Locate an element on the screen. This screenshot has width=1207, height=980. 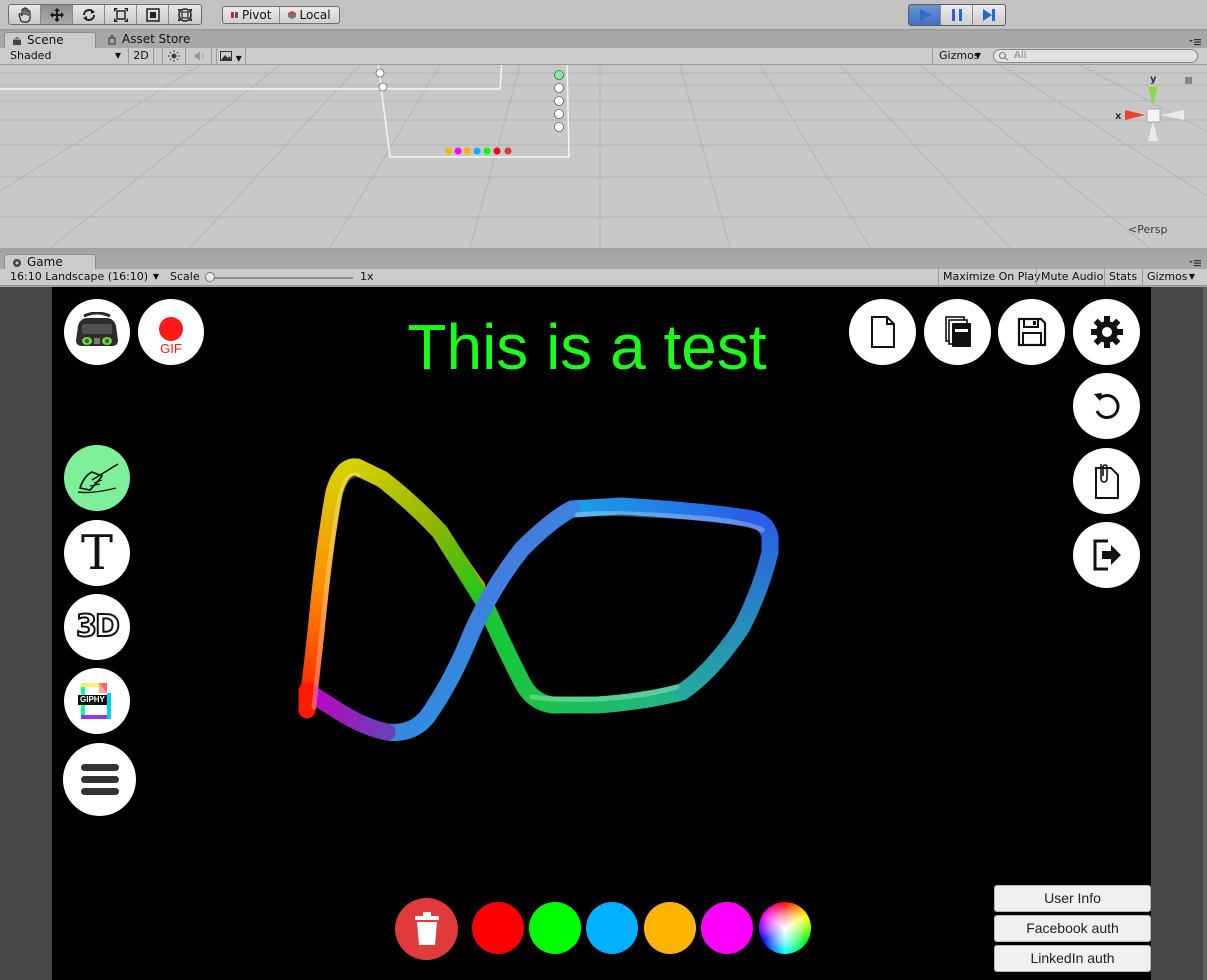
transform-tool-button is located at coordinates (185, 14).